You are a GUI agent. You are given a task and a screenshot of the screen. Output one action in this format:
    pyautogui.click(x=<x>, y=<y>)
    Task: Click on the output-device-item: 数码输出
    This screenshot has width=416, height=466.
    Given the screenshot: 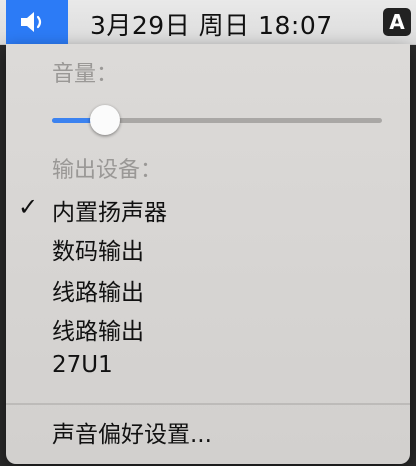 What is the action you would take?
    pyautogui.click(x=208, y=247)
    